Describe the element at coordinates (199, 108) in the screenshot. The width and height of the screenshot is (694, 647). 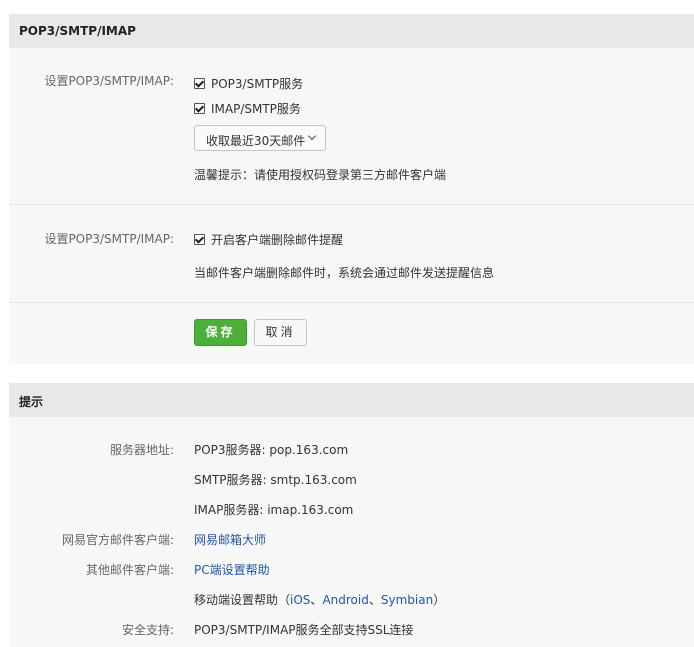
I see `imap-checkbox-icon` at that location.